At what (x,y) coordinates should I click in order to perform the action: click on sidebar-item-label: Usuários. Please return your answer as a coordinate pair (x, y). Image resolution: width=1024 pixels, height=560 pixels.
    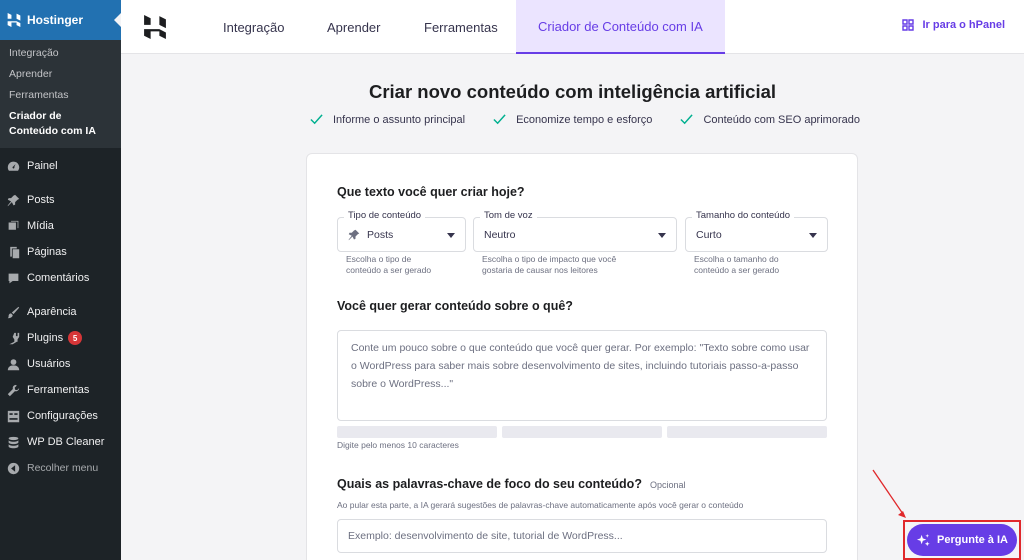
    Looking at the image, I should click on (49, 364).